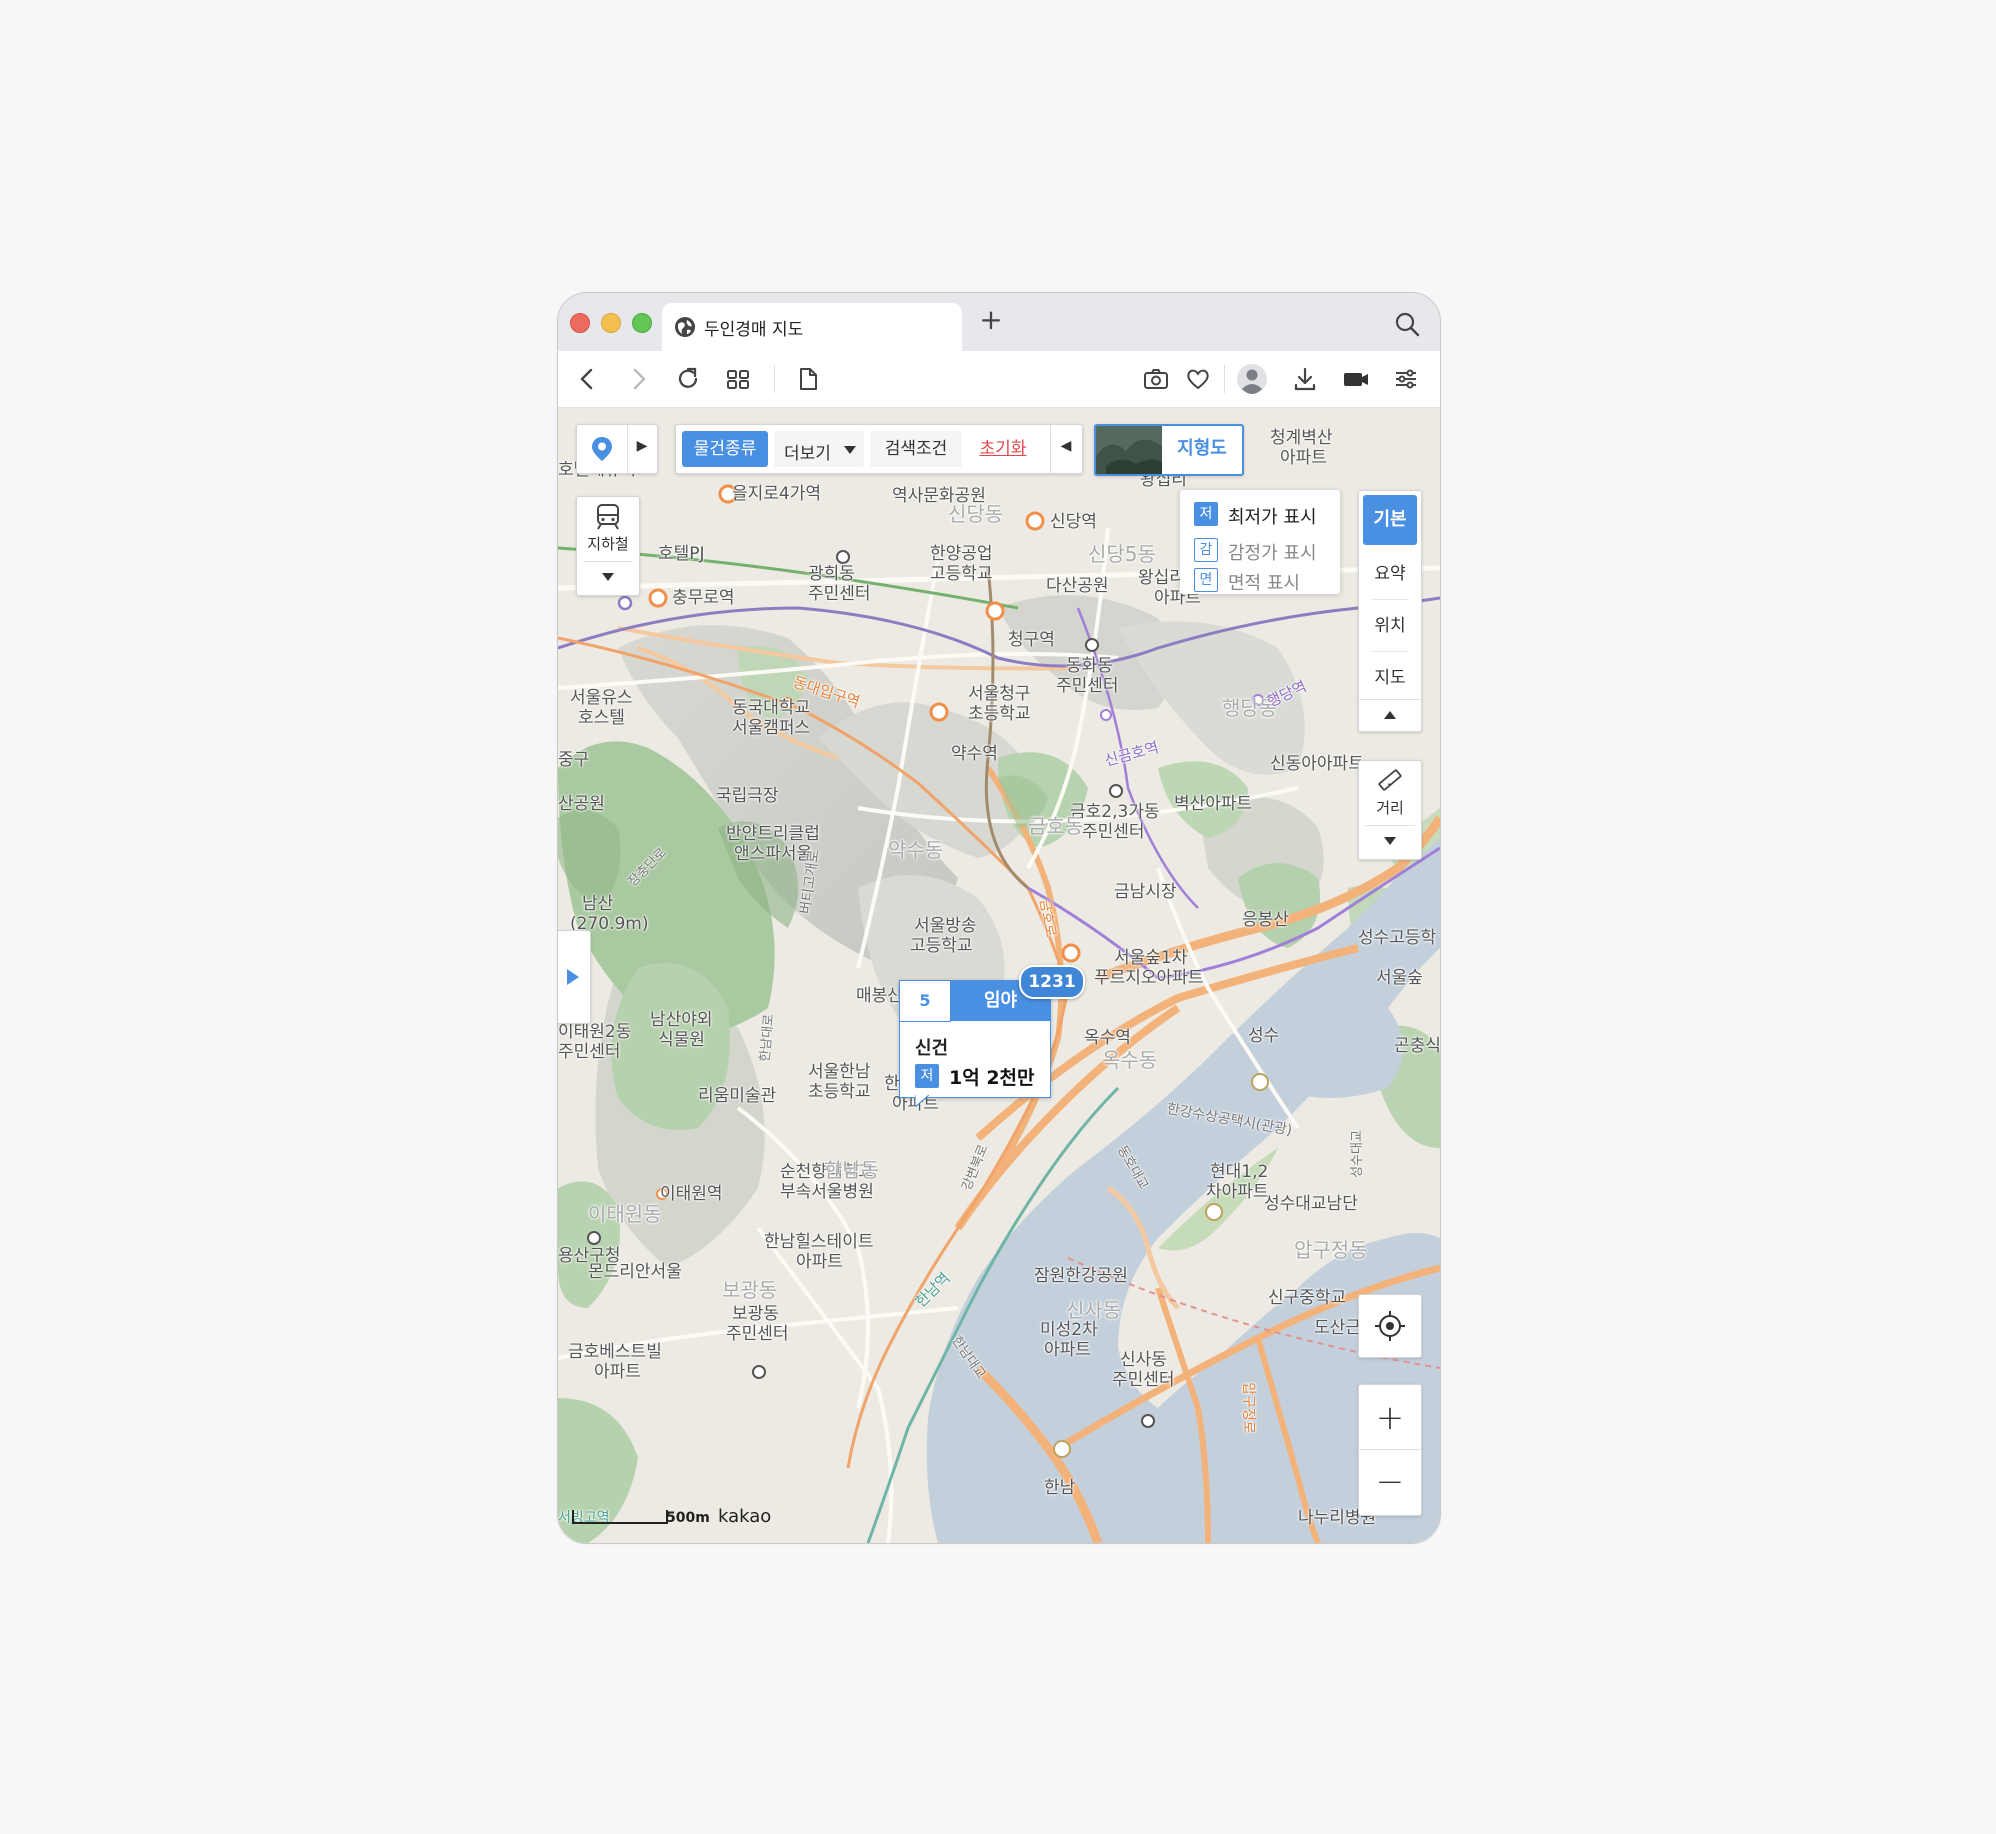 The height and width of the screenshot is (1834, 1996). What do you see at coordinates (1122, 554) in the screenshot?
I see `map-label: 신당5동` at bounding box center [1122, 554].